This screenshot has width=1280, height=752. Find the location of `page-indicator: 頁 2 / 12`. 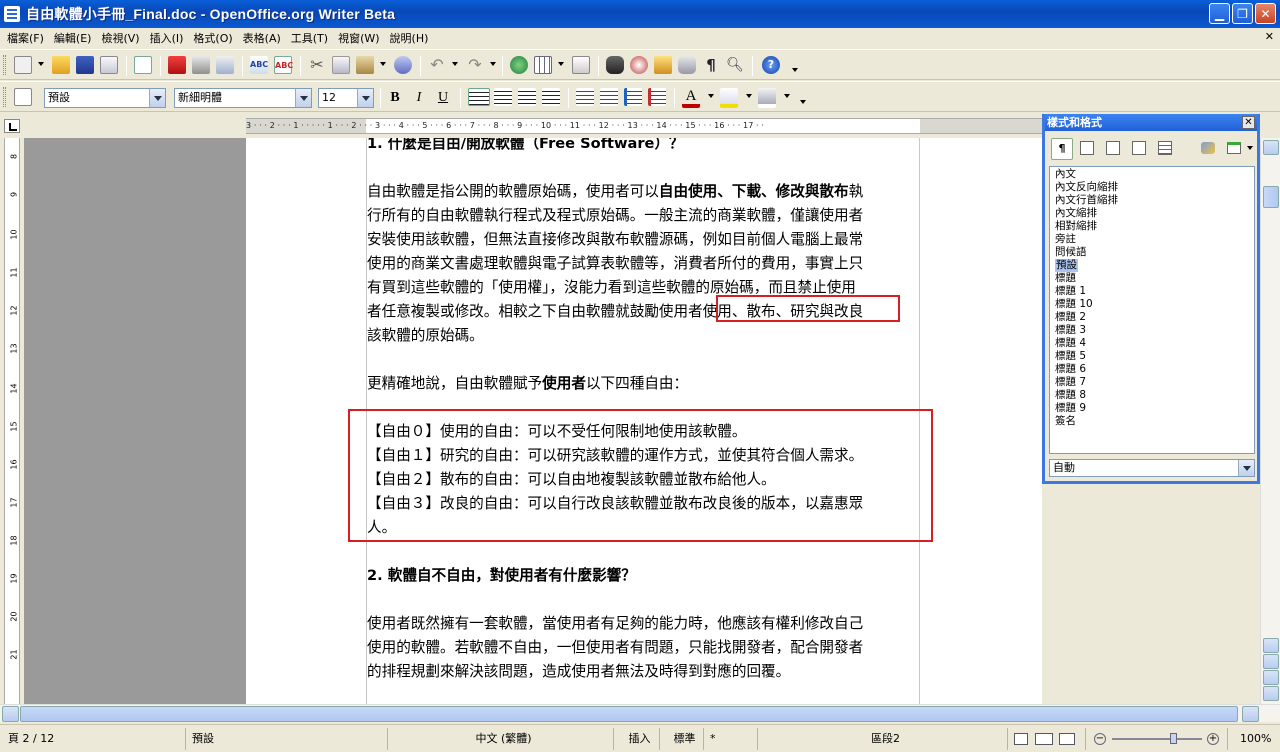

page-indicator: 頁 2 / 12 is located at coordinates (94, 739).